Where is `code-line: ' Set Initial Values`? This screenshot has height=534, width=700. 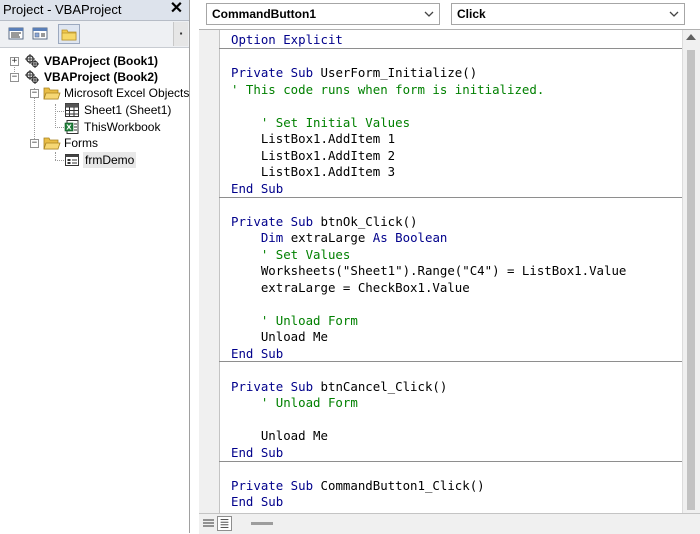
code-line: ' Set Initial Values is located at coordinates (465, 123).